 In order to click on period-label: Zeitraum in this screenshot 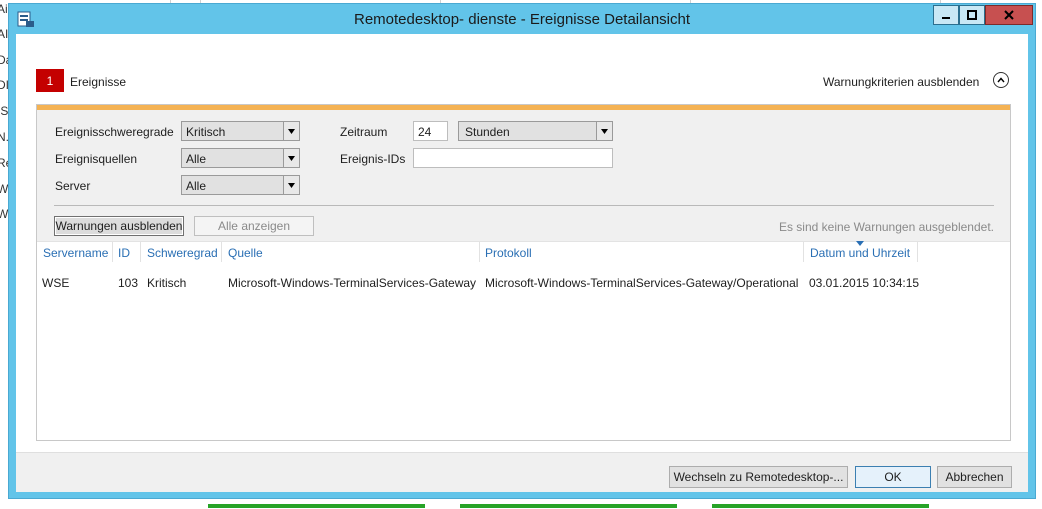, I will do `click(364, 132)`.